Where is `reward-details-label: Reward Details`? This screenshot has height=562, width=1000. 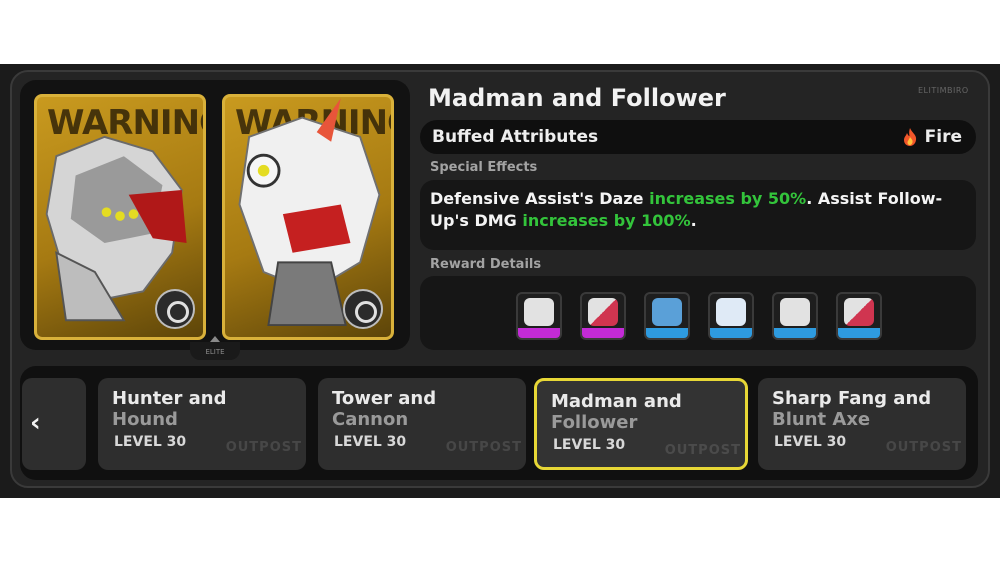 reward-details-label: Reward Details is located at coordinates (486, 264).